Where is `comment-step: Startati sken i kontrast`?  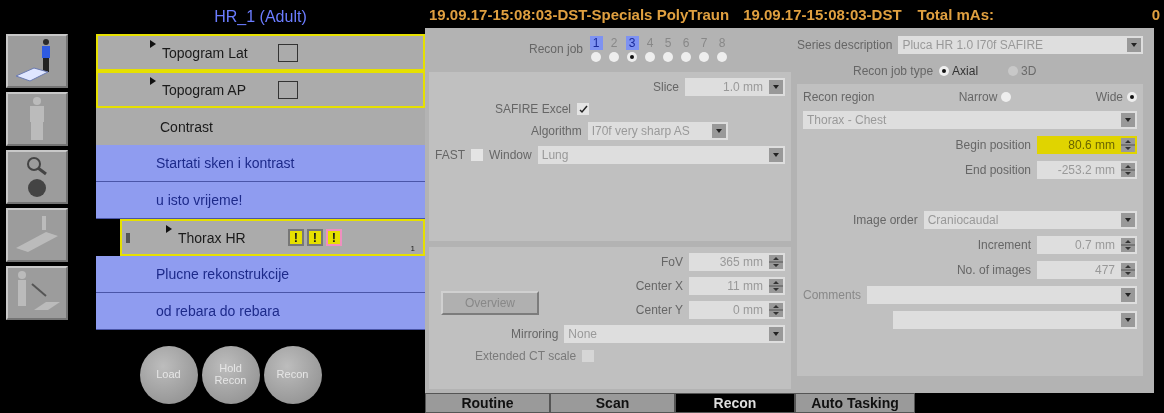
comment-step: Startati sken i kontrast is located at coordinates (260, 163).